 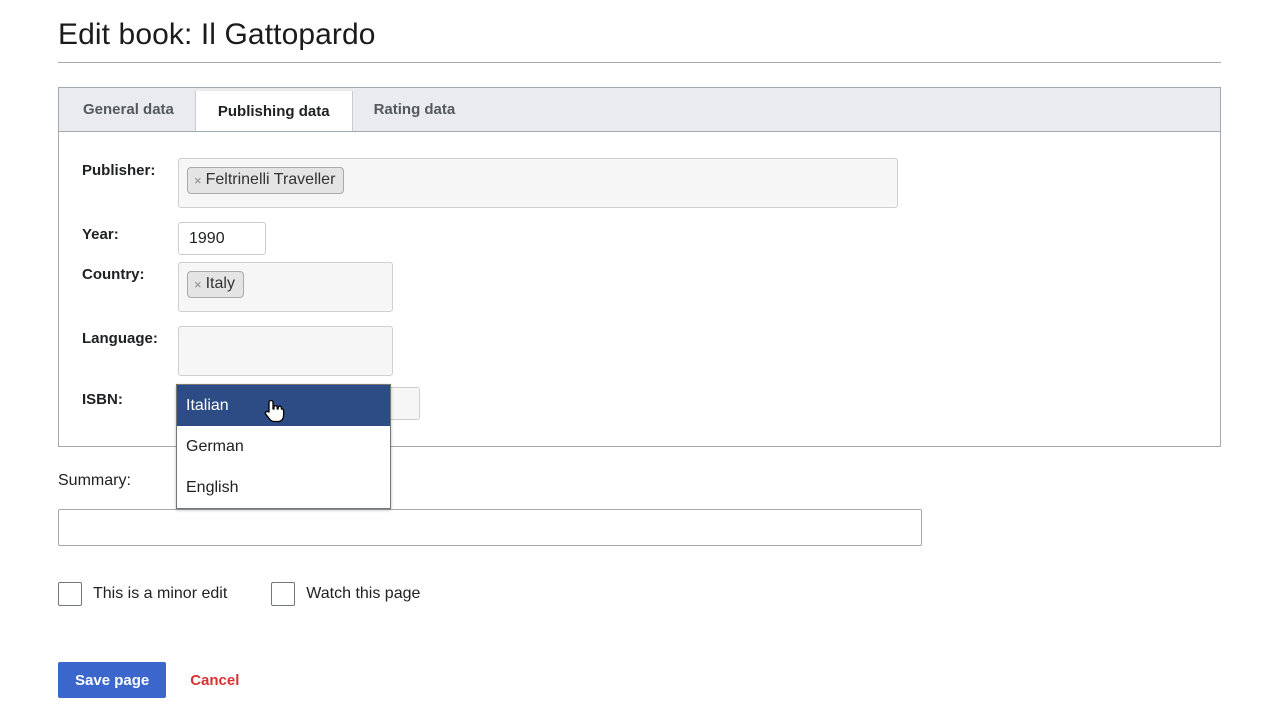 What do you see at coordinates (270, 179) in the screenshot?
I see `publisher-token-label: Feltrinelli Traveller` at bounding box center [270, 179].